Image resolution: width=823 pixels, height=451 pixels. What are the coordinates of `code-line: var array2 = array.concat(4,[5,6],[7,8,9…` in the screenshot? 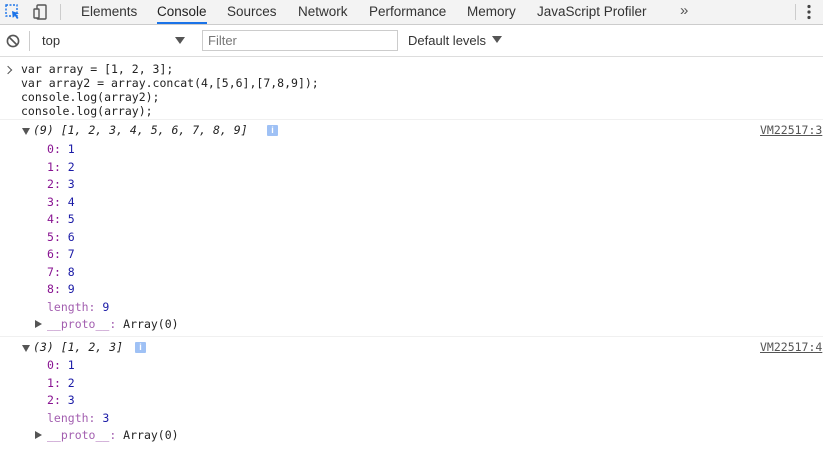 It's located at (170, 83).